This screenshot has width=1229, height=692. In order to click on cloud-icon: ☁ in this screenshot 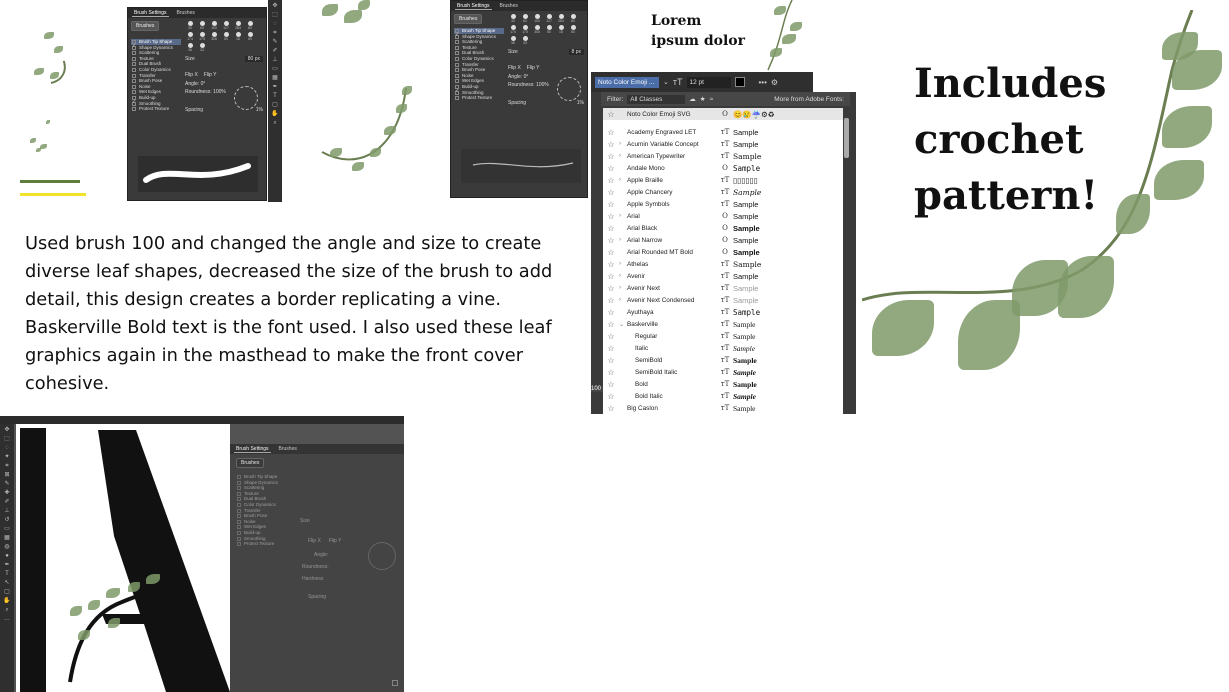, I will do `click(692, 99)`.